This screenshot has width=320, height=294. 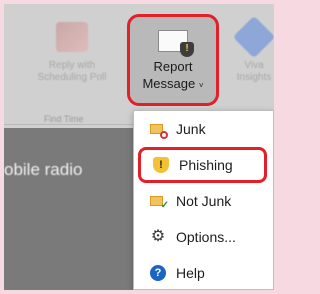 What do you see at coordinates (206, 165) in the screenshot?
I see `menu-item-label: Phishing` at bounding box center [206, 165].